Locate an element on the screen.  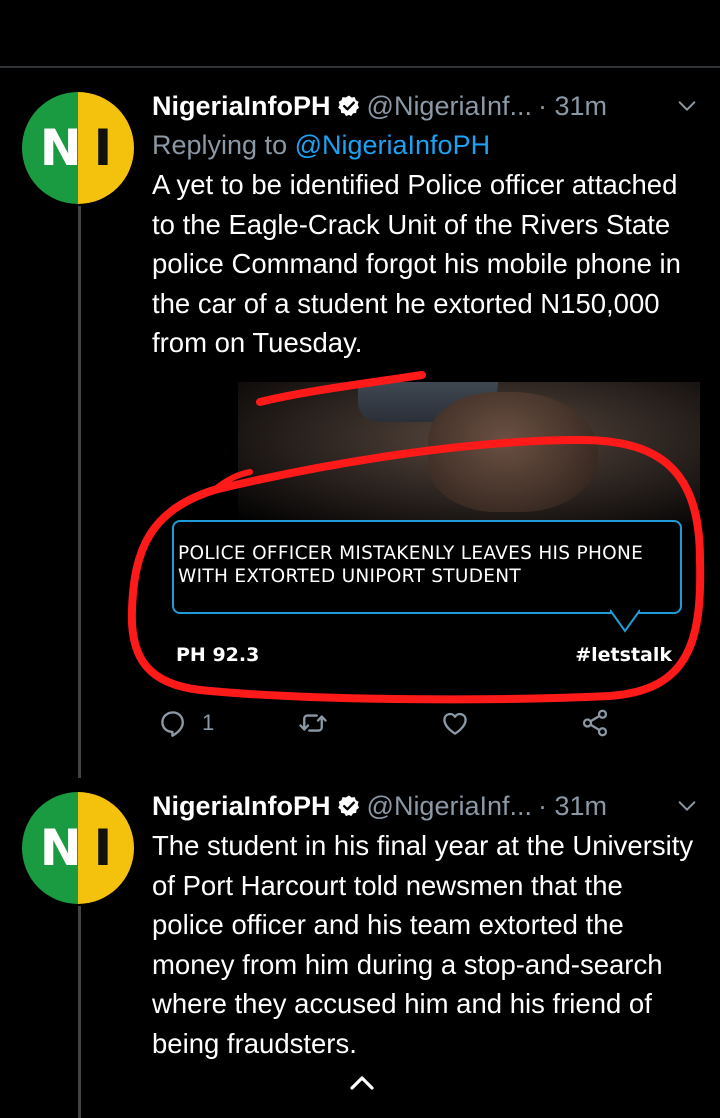
retweet-icon is located at coordinates (313, 723).